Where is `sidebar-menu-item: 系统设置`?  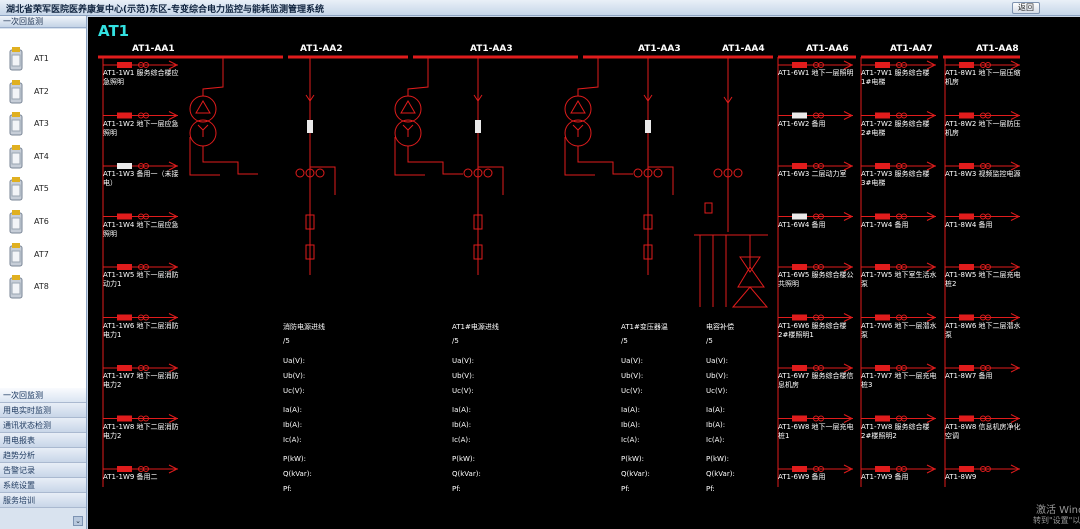 sidebar-menu-item: 系统设置 is located at coordinates (43, 485).